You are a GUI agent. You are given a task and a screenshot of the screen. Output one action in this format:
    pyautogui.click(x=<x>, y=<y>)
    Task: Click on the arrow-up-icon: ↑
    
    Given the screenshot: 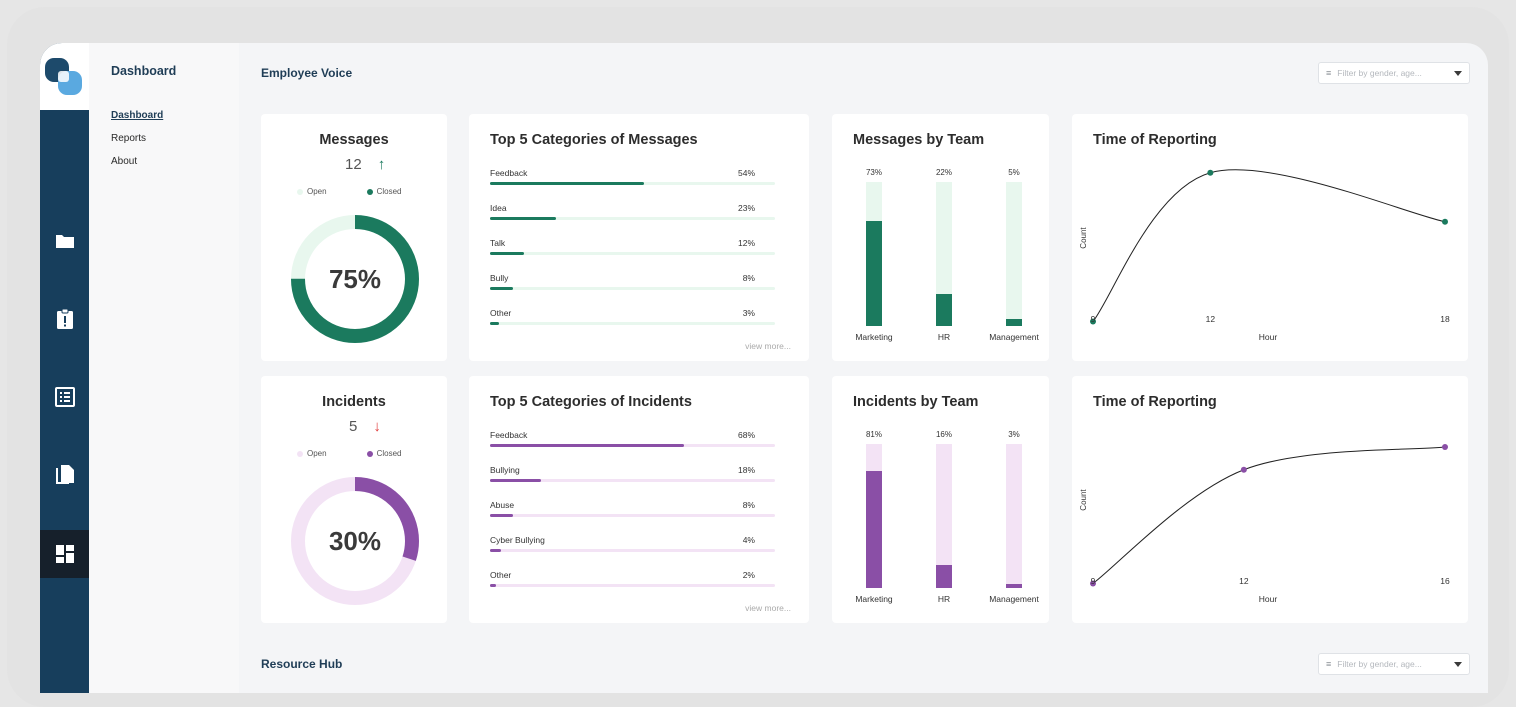 What is the action you would take?
    pyautogui.click(x=381, y=164)
    